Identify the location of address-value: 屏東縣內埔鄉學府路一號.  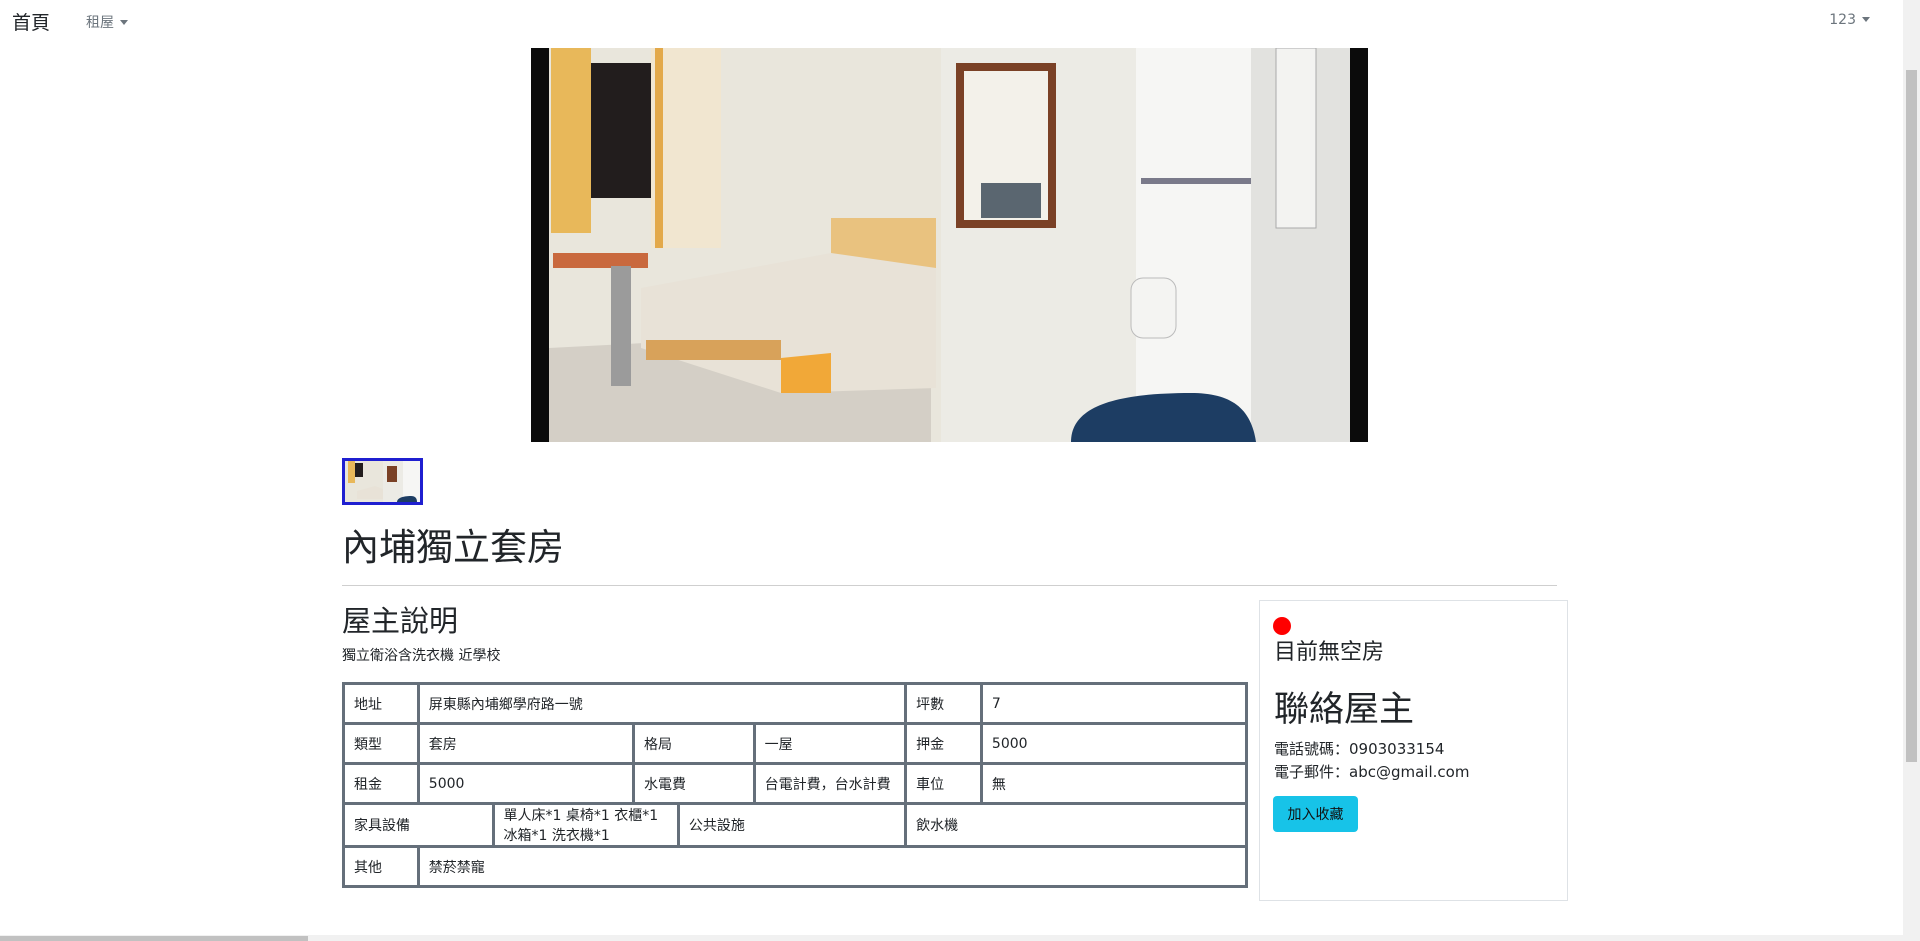
(662, 703).